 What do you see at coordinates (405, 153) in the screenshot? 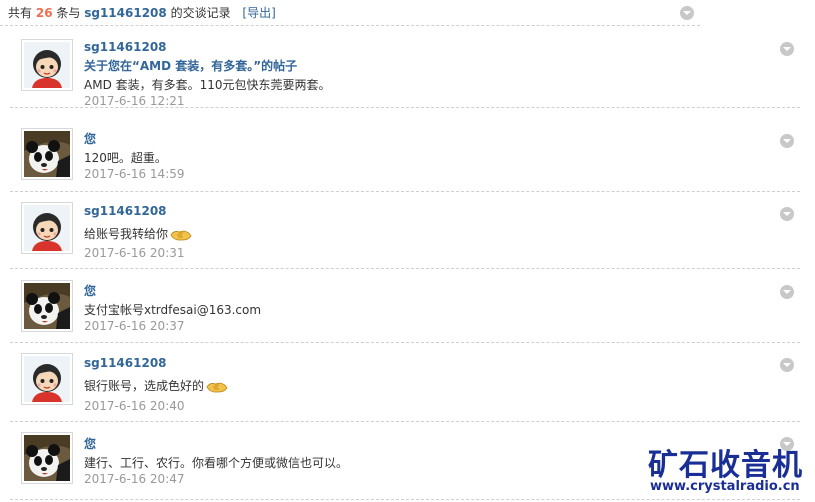
I see `message-item: 您 120吧。超重。 2017-6-16 14:59` at bounding box center [405, 153].